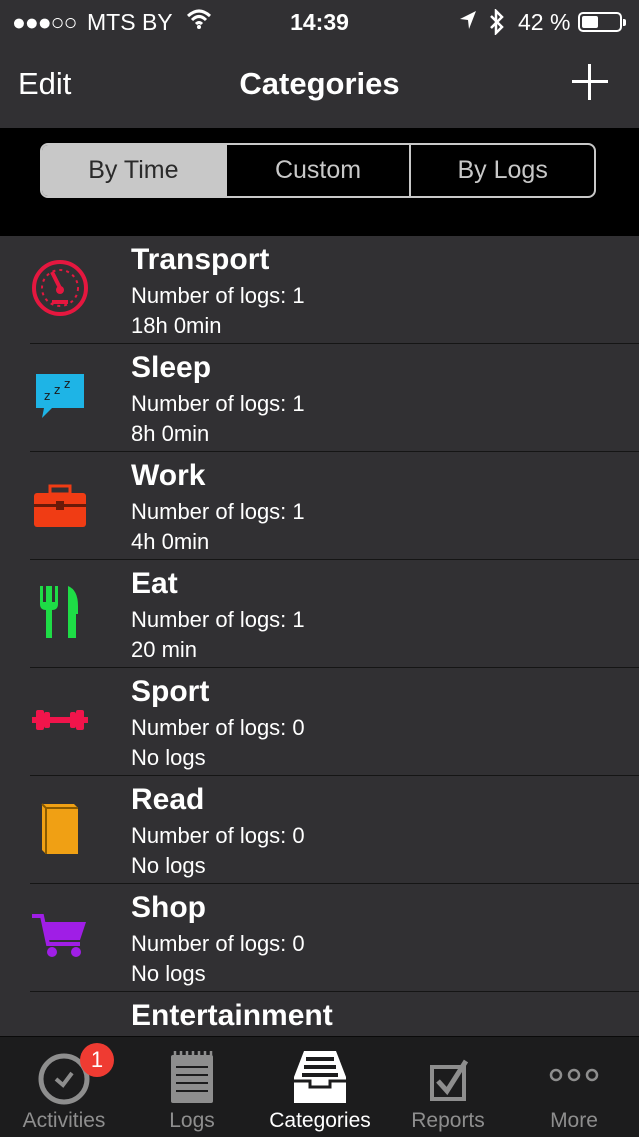 This screenshot has width=639, height=1137. What do you see at coordinates (232, 1015) in the screenshot?
I see `category-name: Entertainment` at bounding box center [232, 1015].